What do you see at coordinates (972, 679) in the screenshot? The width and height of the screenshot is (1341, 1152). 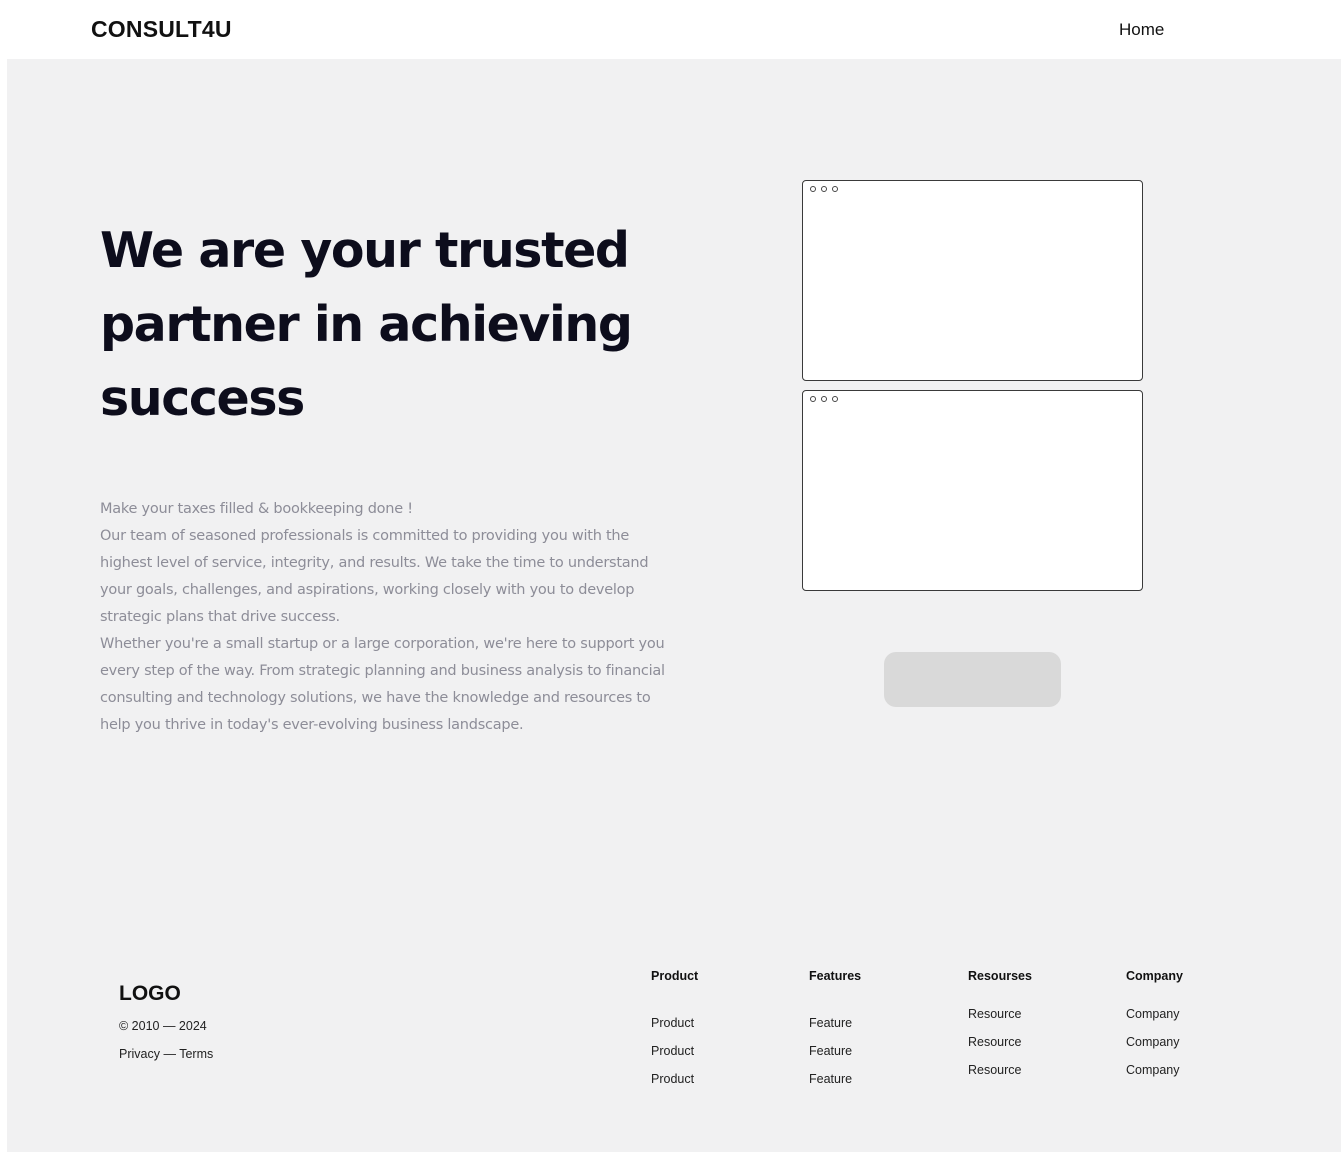 I see `cta-button` at bounding box center [972, 679].